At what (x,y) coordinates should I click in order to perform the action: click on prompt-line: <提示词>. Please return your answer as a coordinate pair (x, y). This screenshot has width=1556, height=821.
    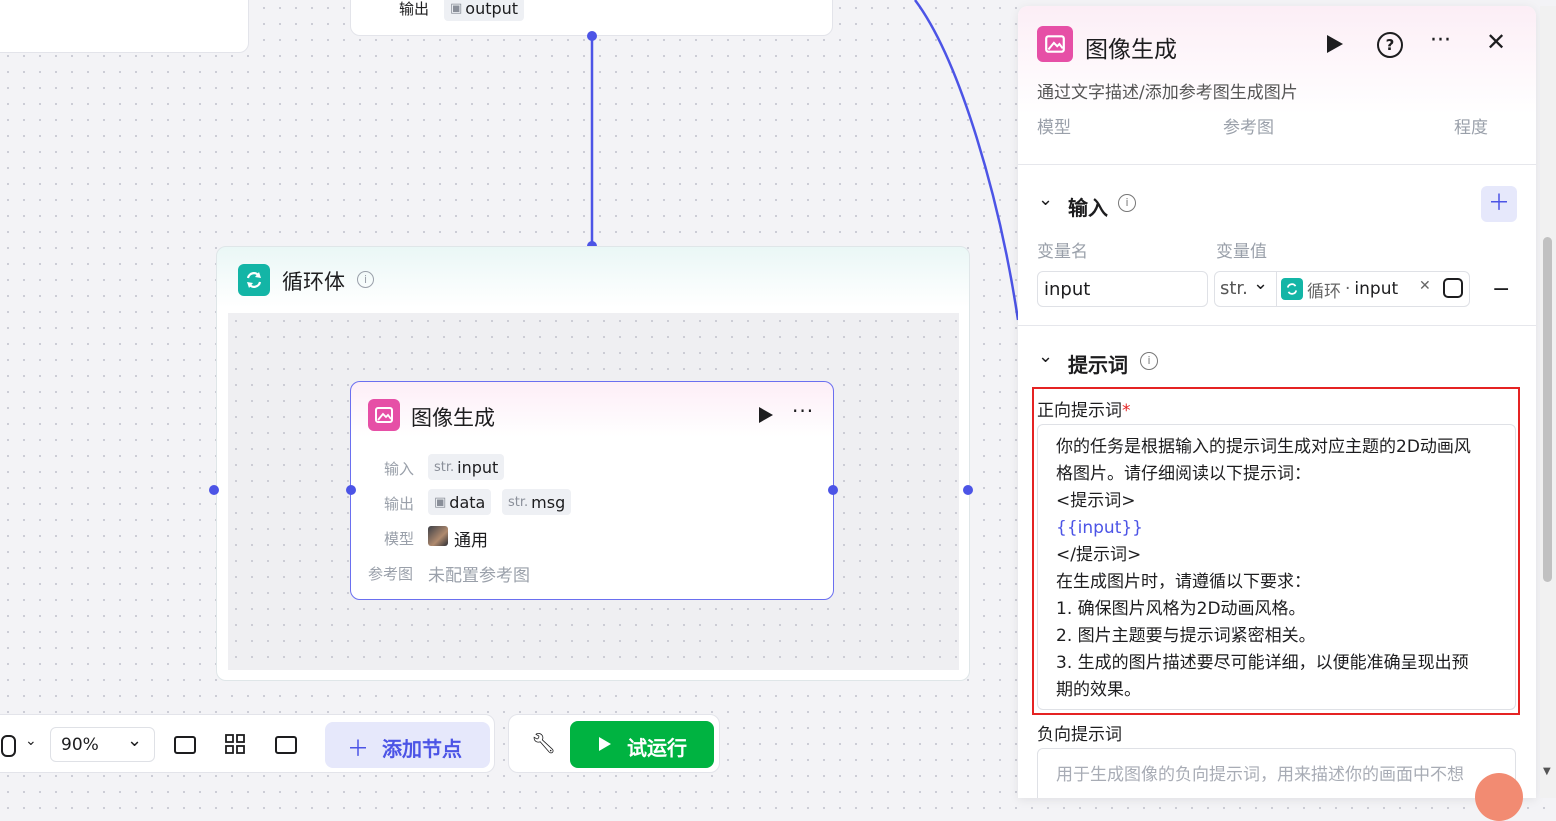
    Looking at the image, I should click on (1096, 501).